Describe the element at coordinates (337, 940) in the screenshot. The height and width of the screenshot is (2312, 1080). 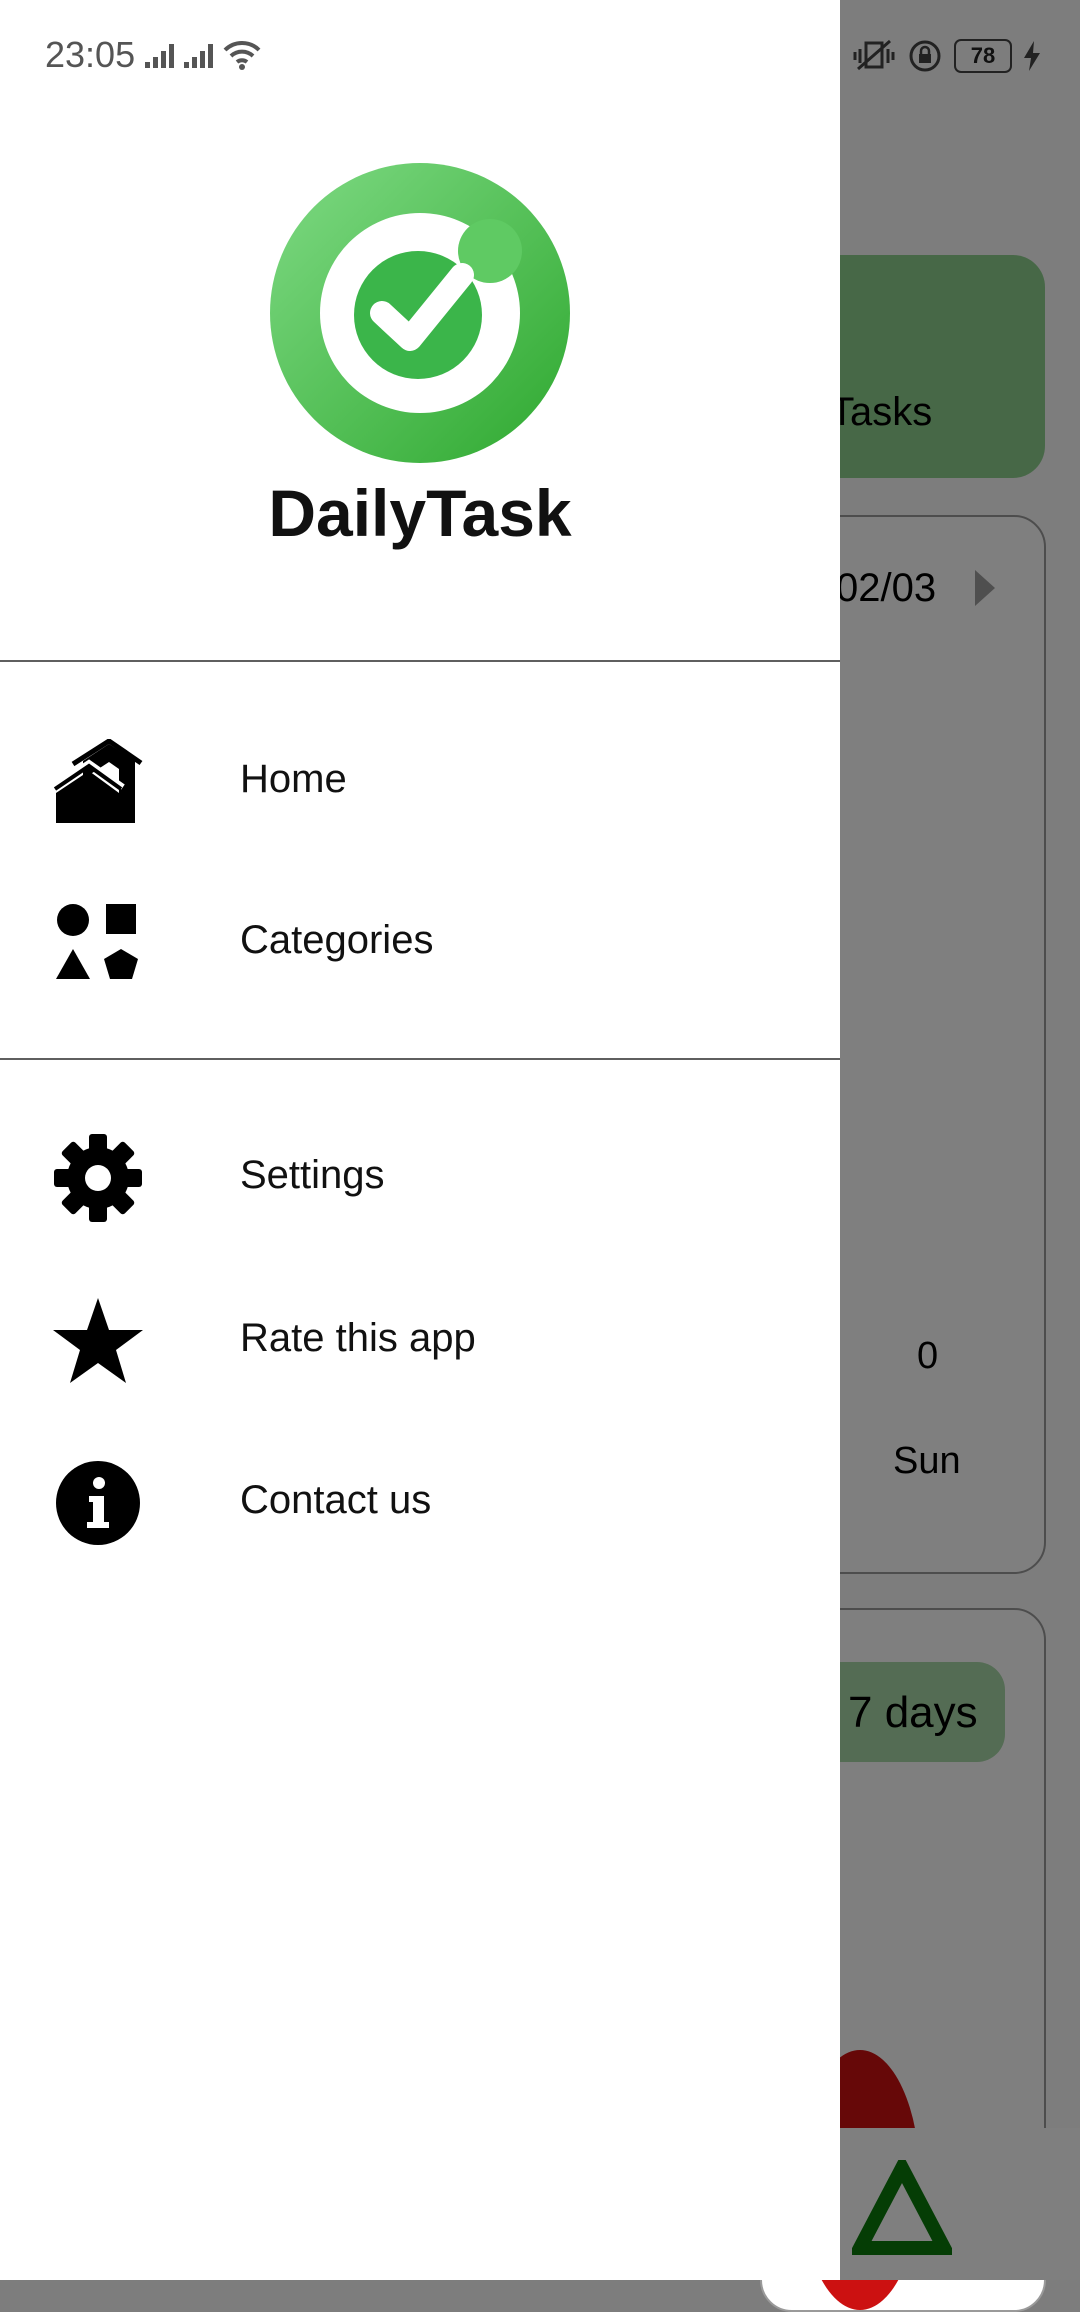
I see `menu-item-label: Categories` at that location.